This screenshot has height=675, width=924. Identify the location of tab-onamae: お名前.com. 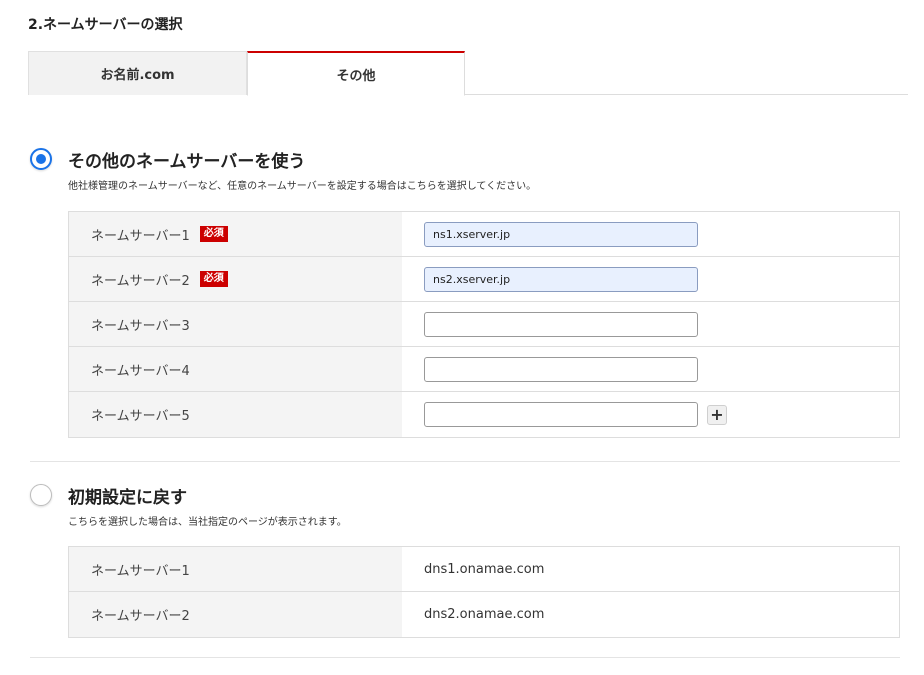
(137, 73).